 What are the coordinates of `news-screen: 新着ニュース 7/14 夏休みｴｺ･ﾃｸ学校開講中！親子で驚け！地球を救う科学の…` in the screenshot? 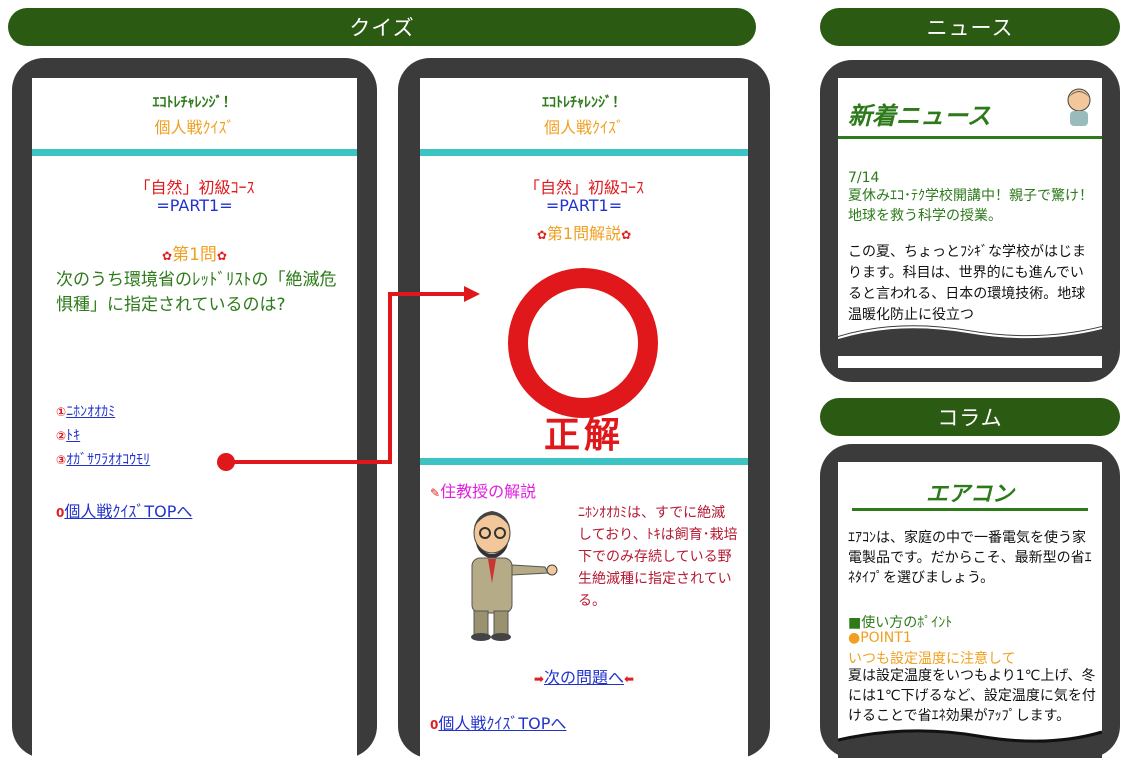 It's located at (970, 223).